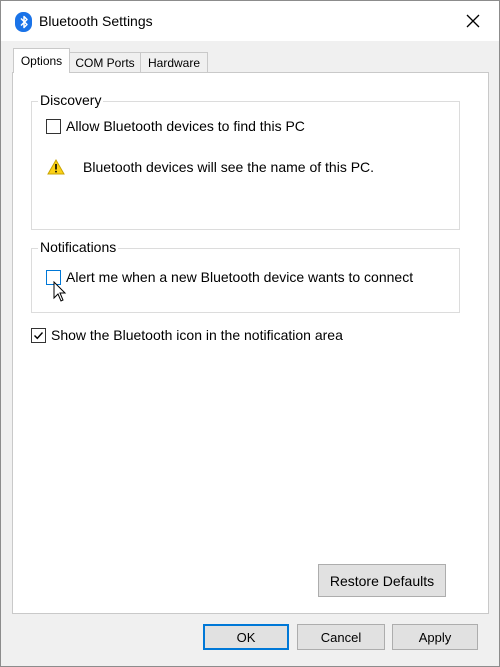 The image size is (500, 667). I want to click on tab-options: Options, so click(41, 60).